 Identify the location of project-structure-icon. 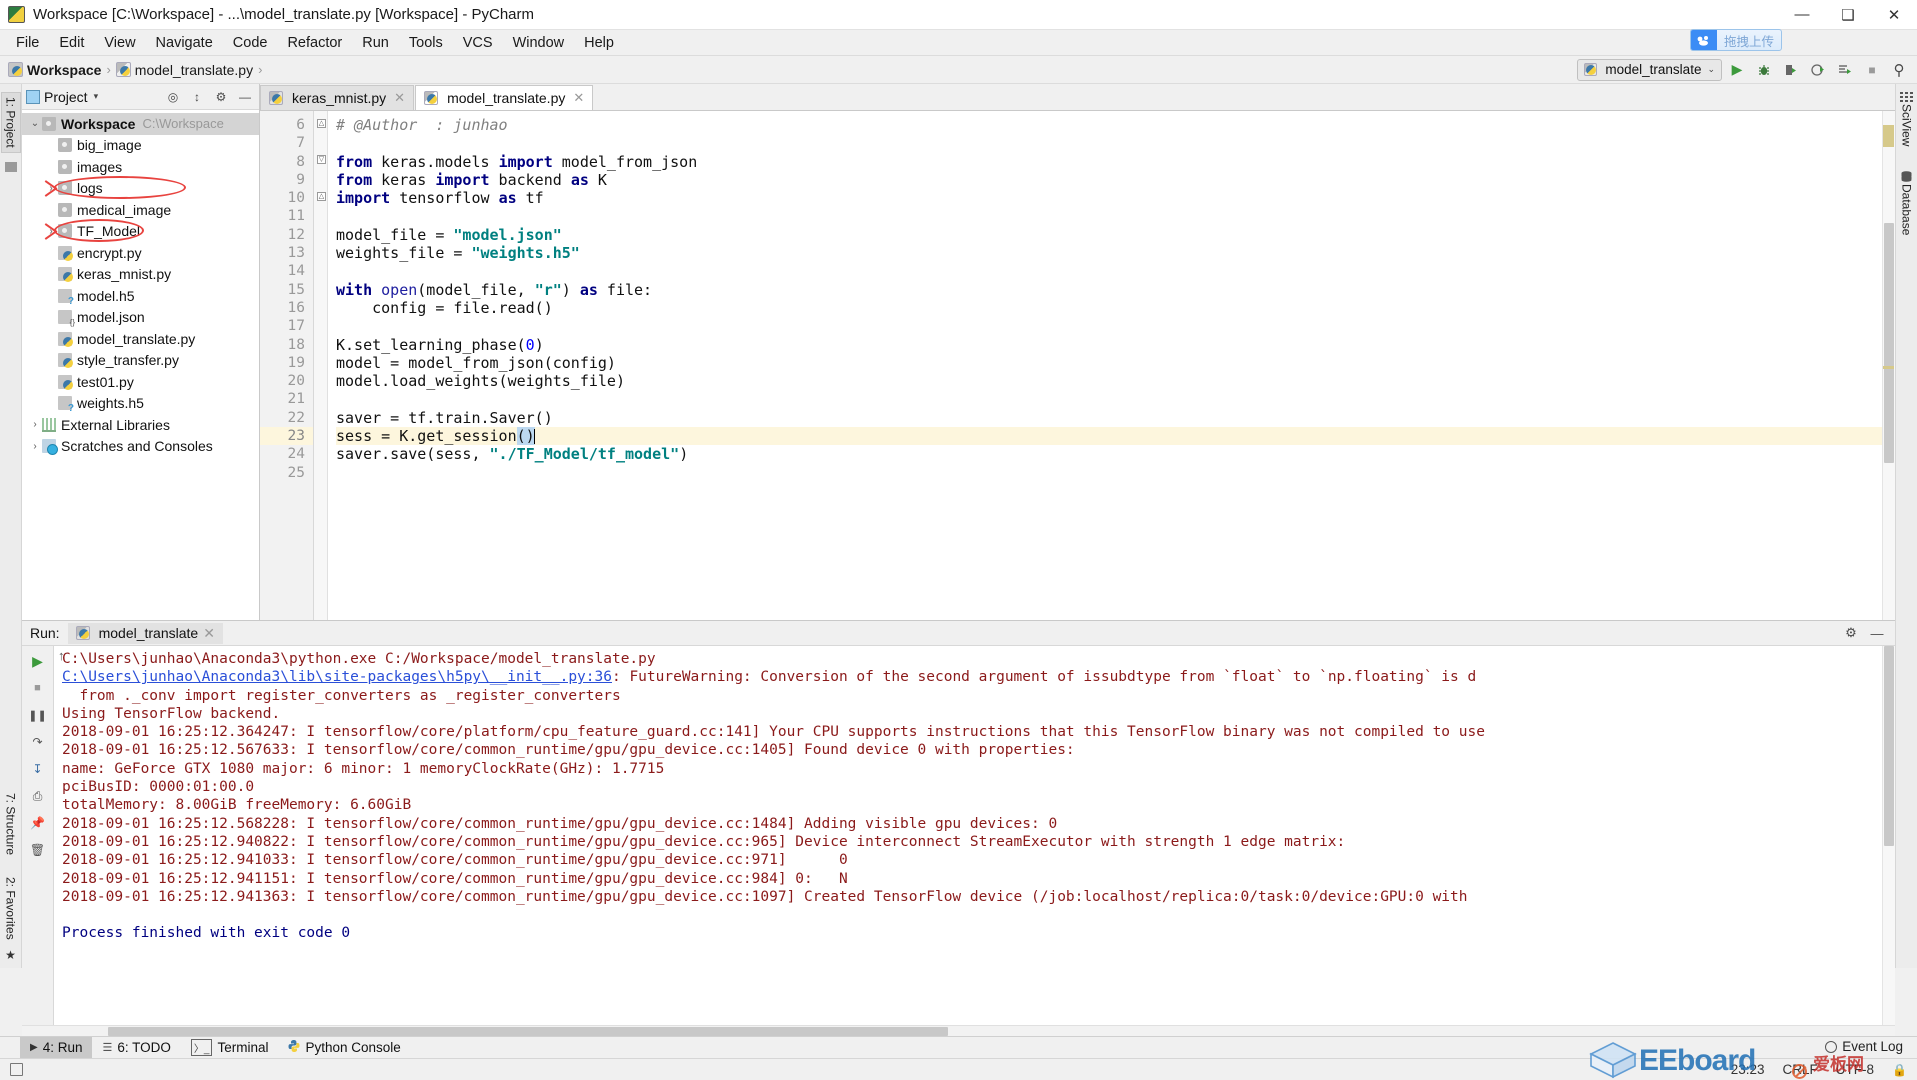
(10, 166).